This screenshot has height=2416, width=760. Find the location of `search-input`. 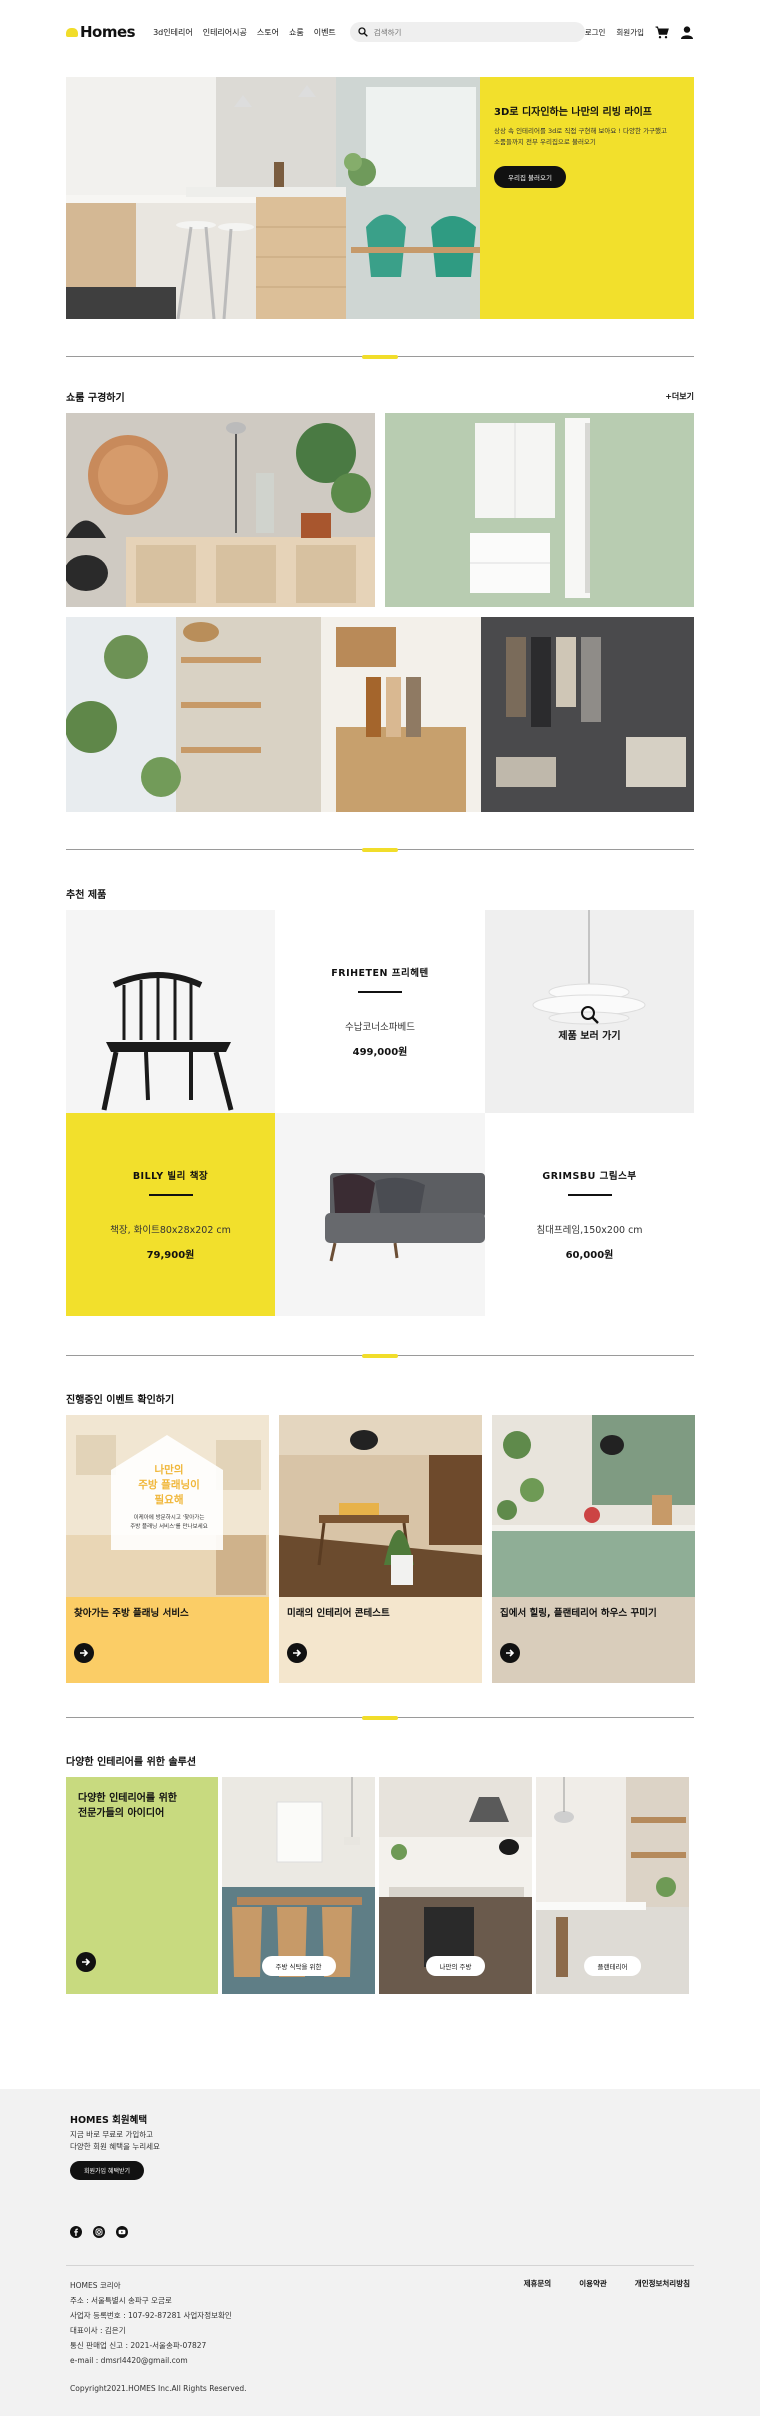

search-input is located at coordinates (473, 32).